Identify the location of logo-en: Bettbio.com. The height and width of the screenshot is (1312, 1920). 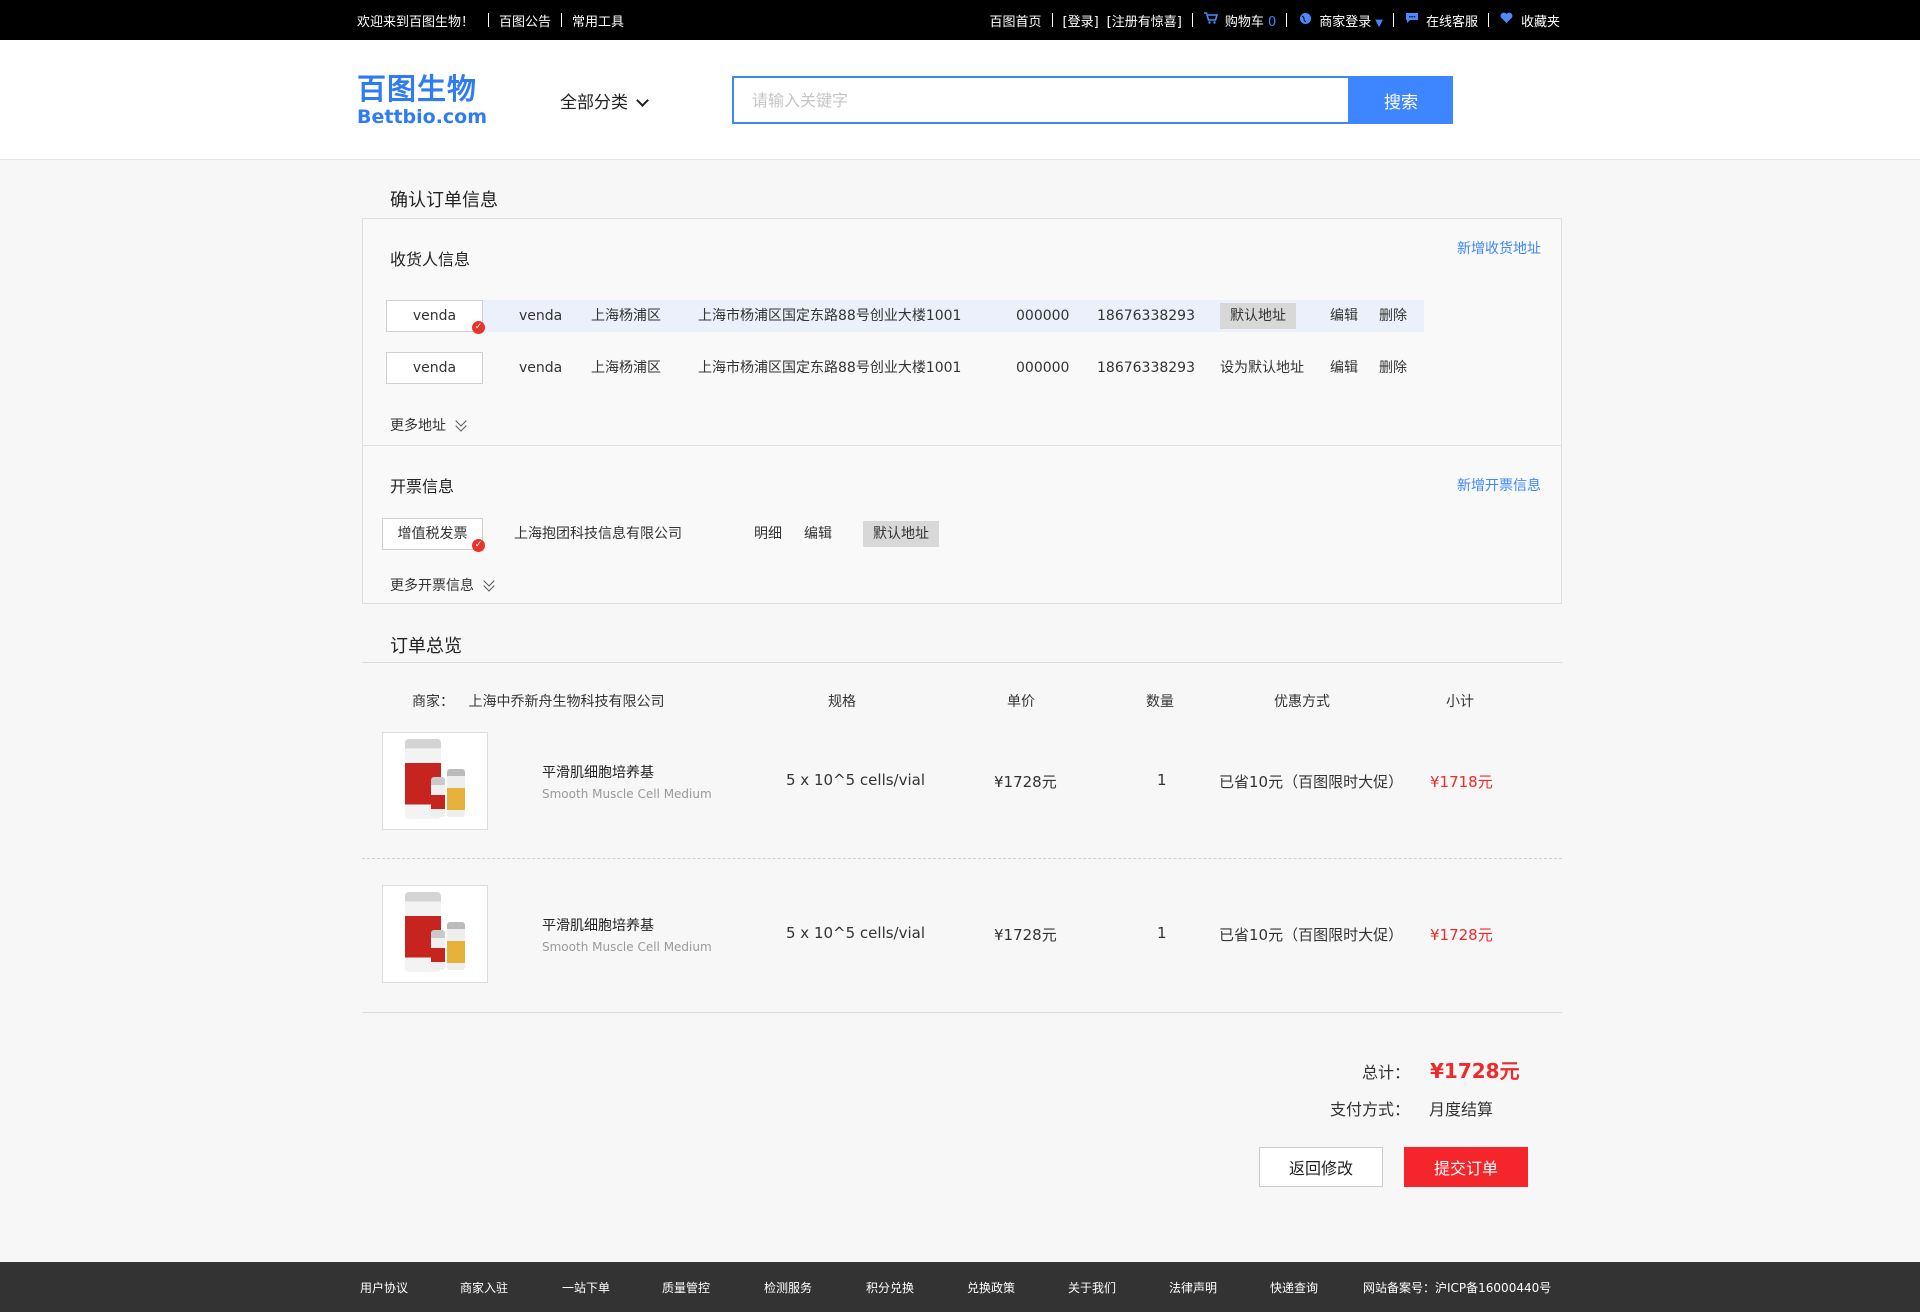
(422, 117).